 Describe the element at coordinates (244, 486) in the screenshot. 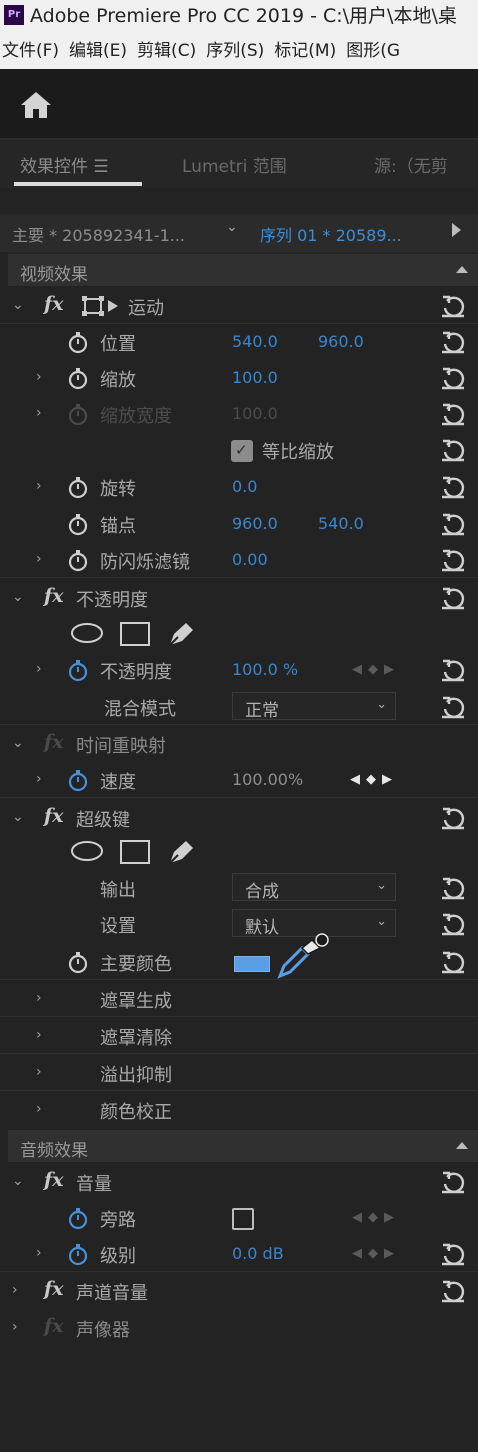

I see `rotation-value: 0.0` at that location.